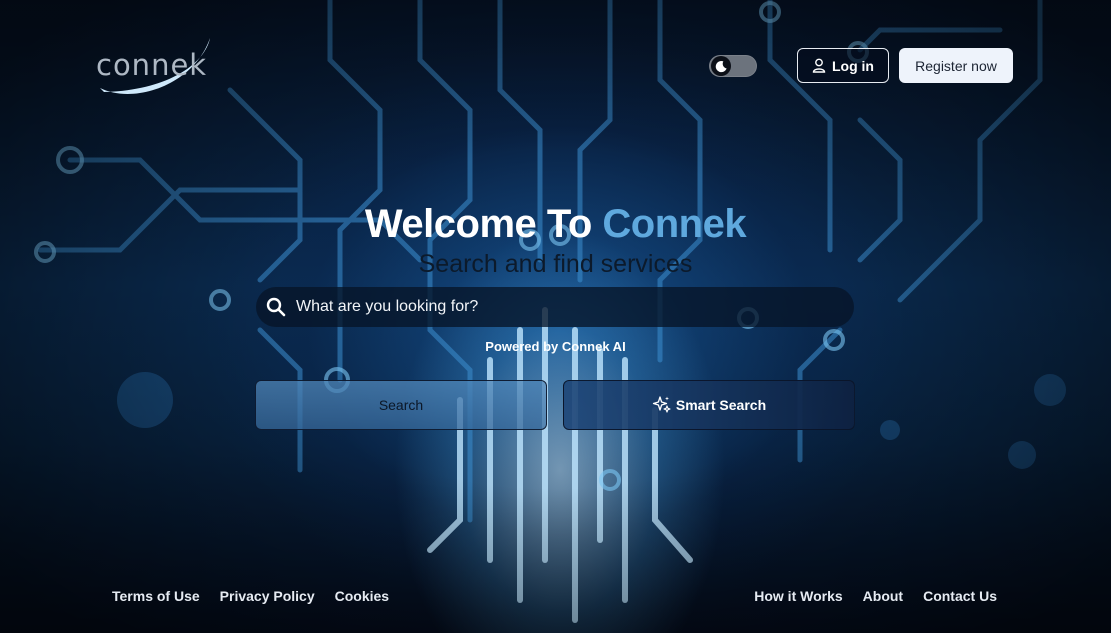  Describe the element at coordinates (674, 224) in the screenshot. I see `hero-title-accent: Connek` at that location.